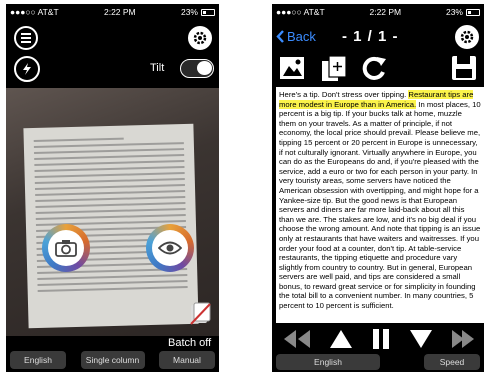  I want to click on forward-icon, so click(463, 339).